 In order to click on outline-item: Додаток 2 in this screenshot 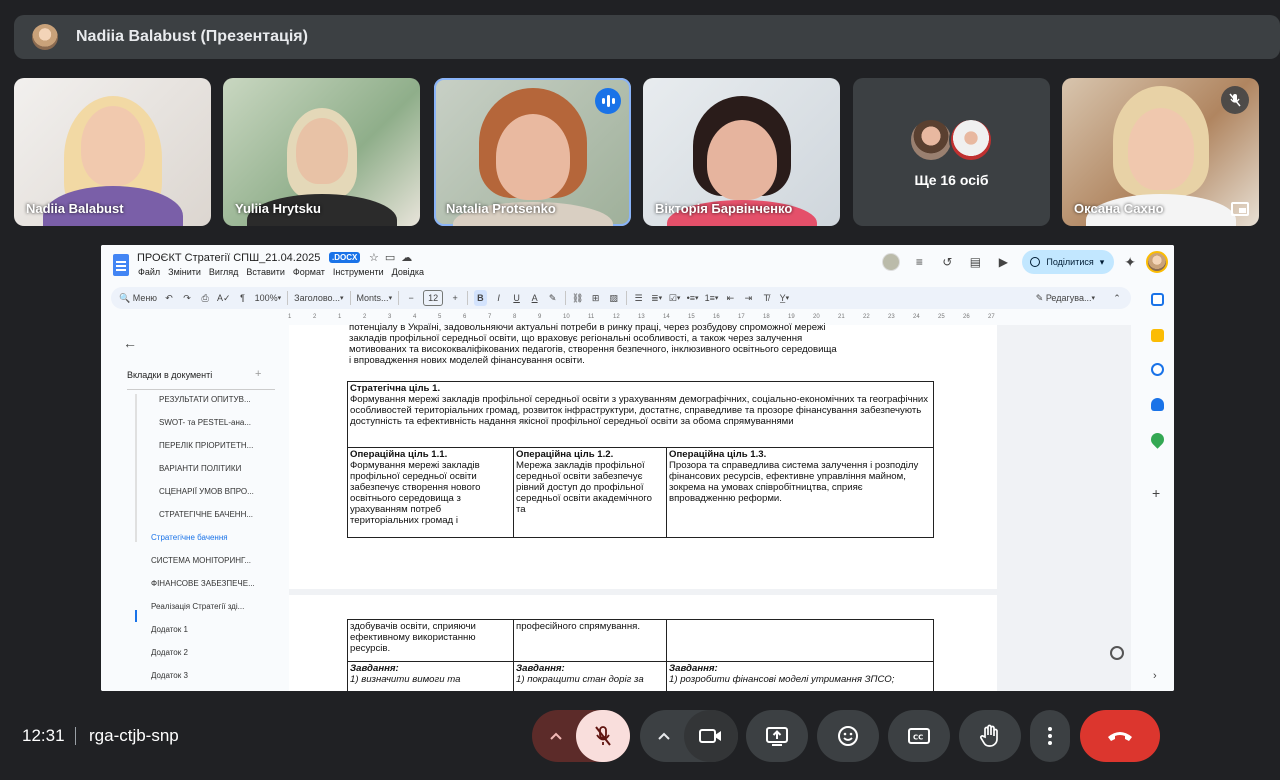, I will do `click(169, 652)`.